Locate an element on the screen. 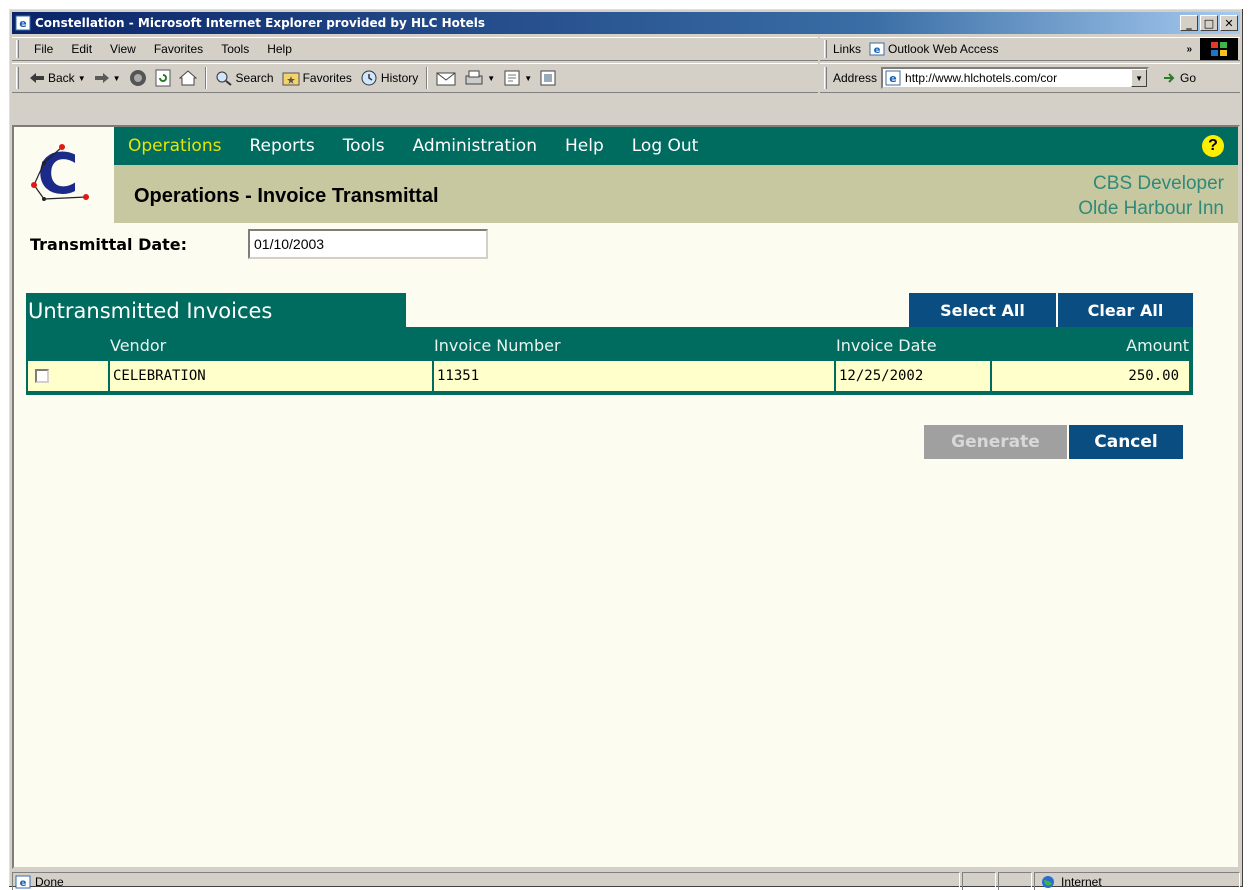  outlook-web-access-link: Outlook Web Access is located at coordinates (943, 49).